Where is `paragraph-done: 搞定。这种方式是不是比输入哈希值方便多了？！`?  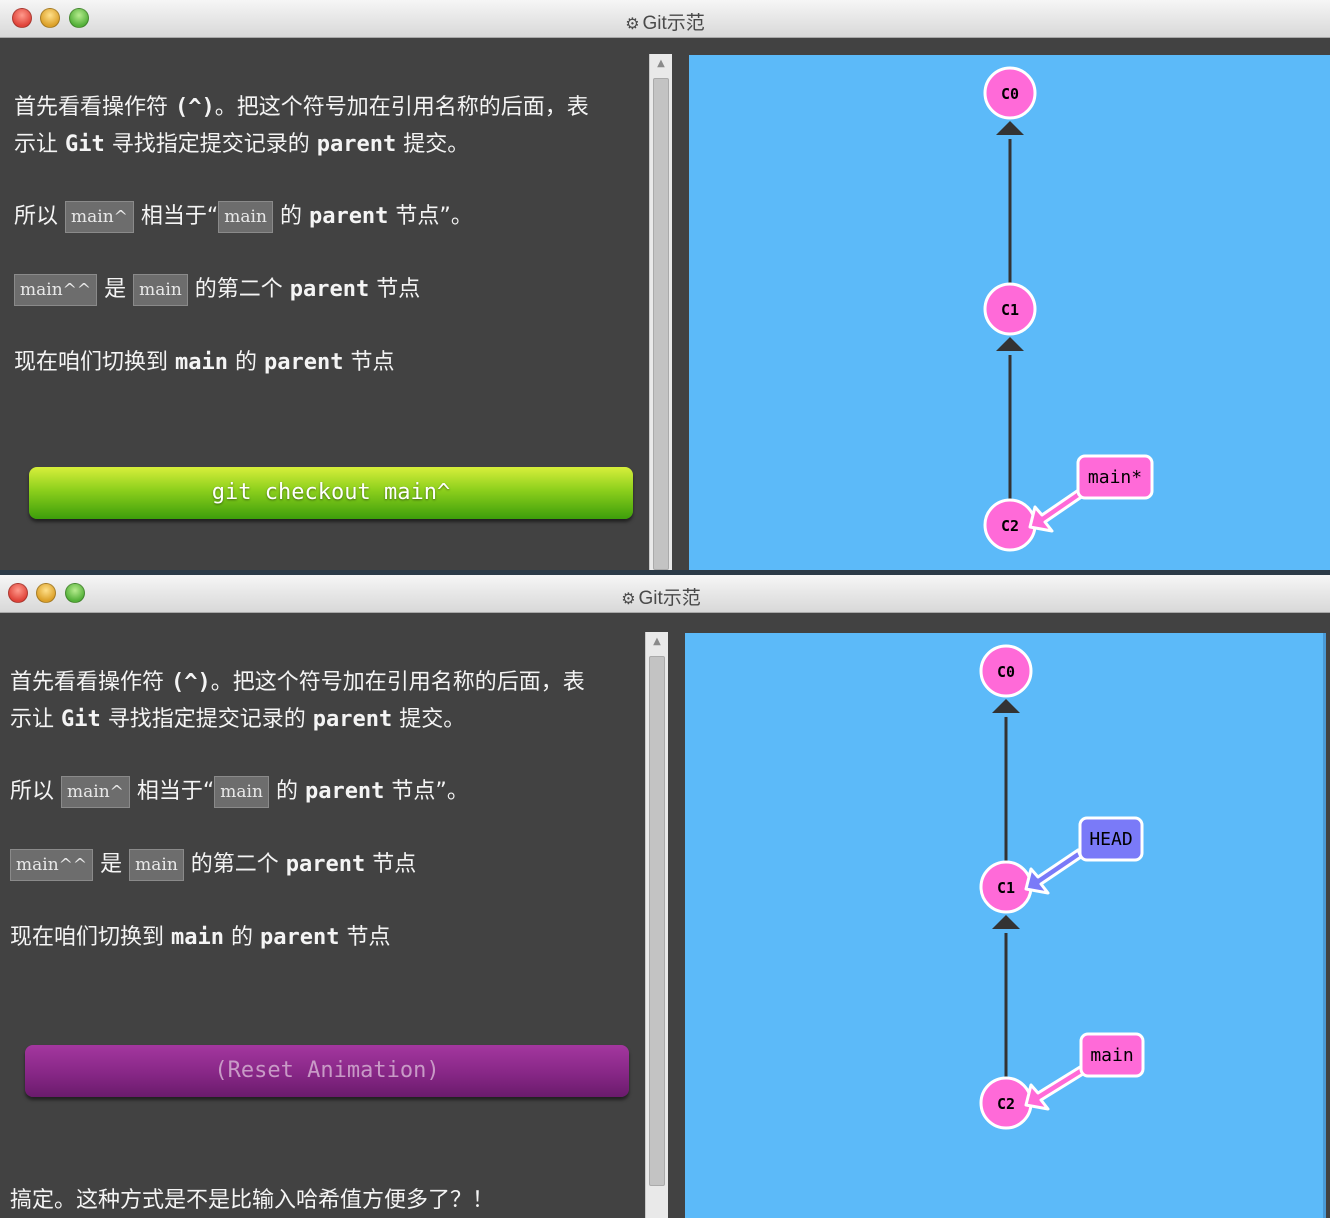 paragraph-done: 搞定。这种方式是不是比输入哈希值方便多了？！ is located at coordinates (252, 1200).